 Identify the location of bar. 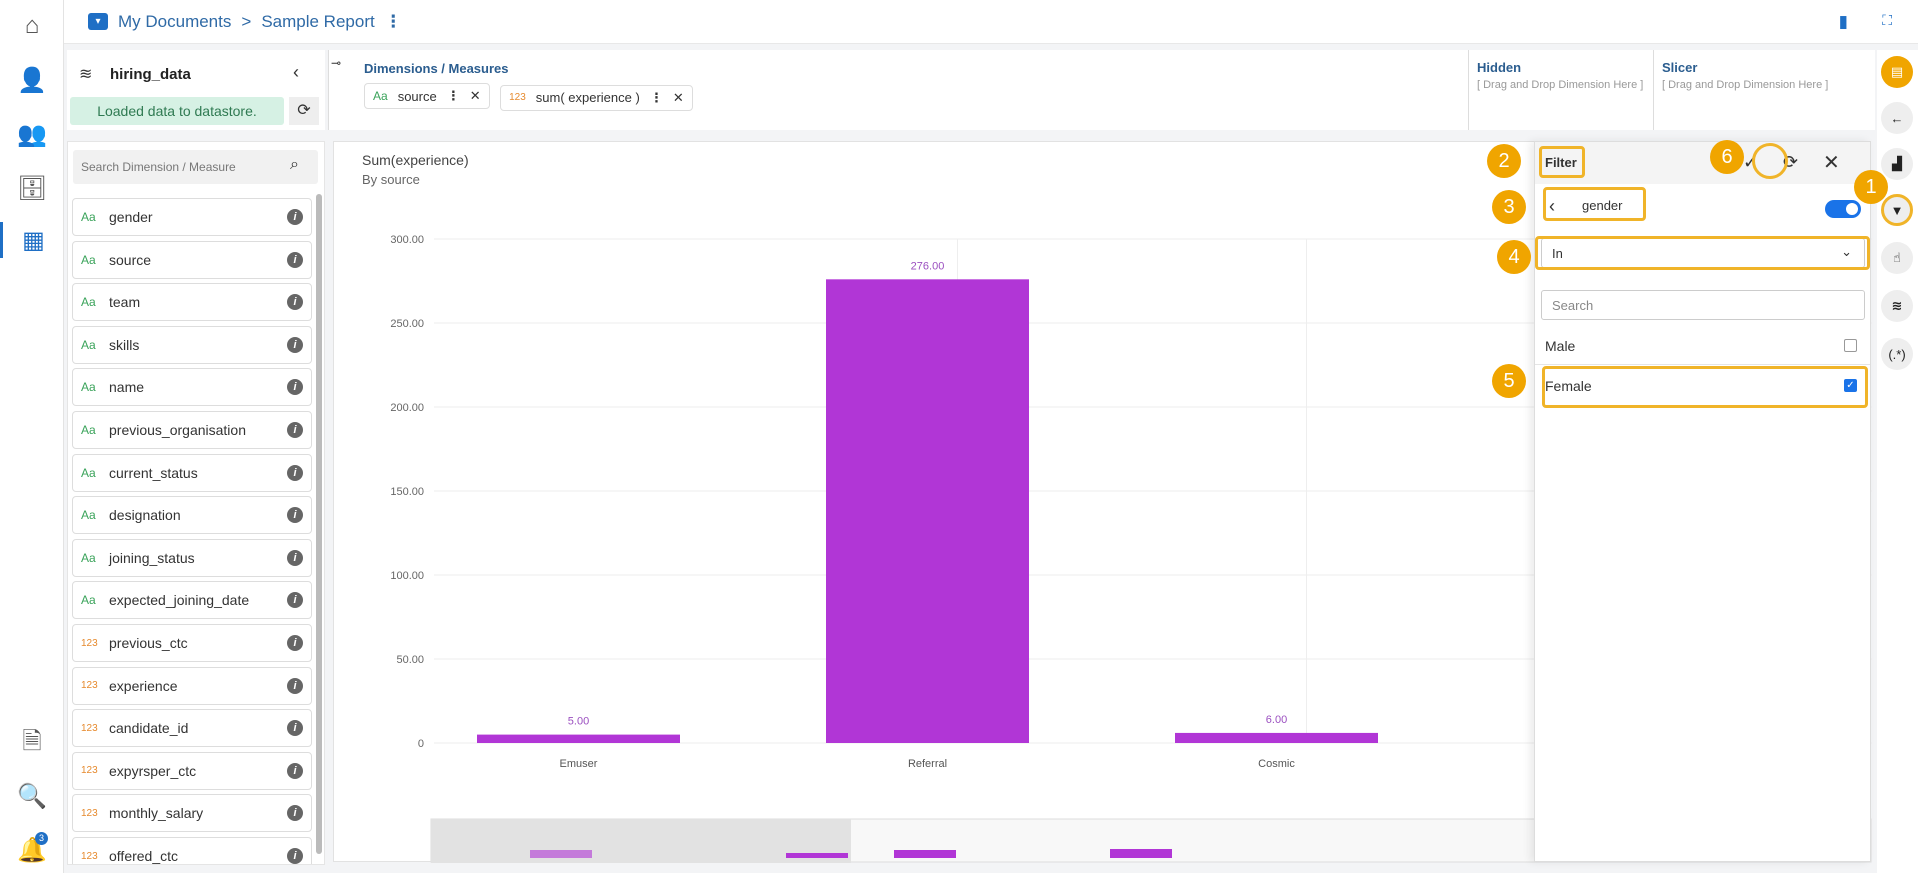
(578, 738).